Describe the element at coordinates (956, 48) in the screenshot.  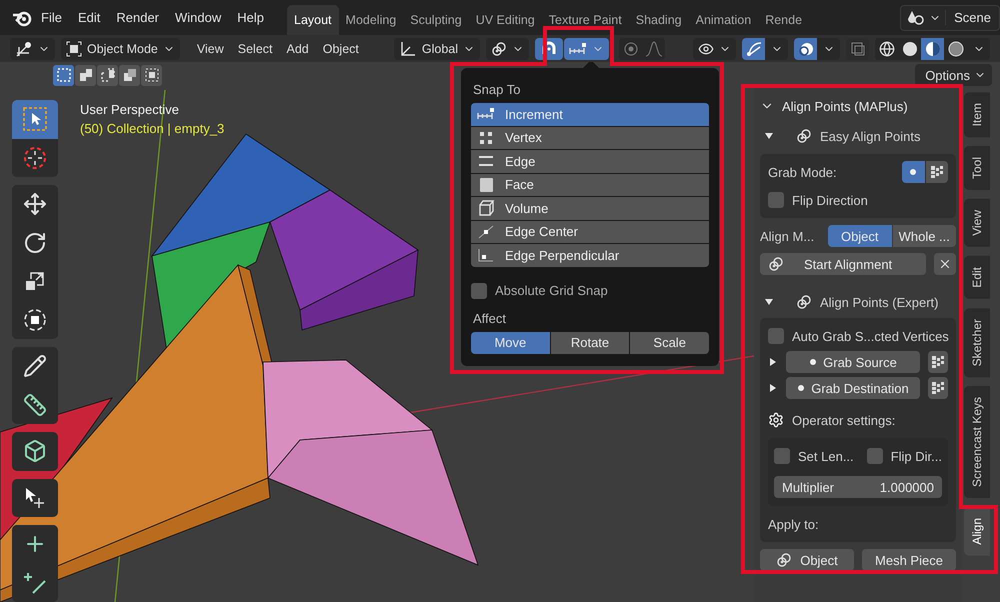
I see `rendered-shading-icon` at that location.